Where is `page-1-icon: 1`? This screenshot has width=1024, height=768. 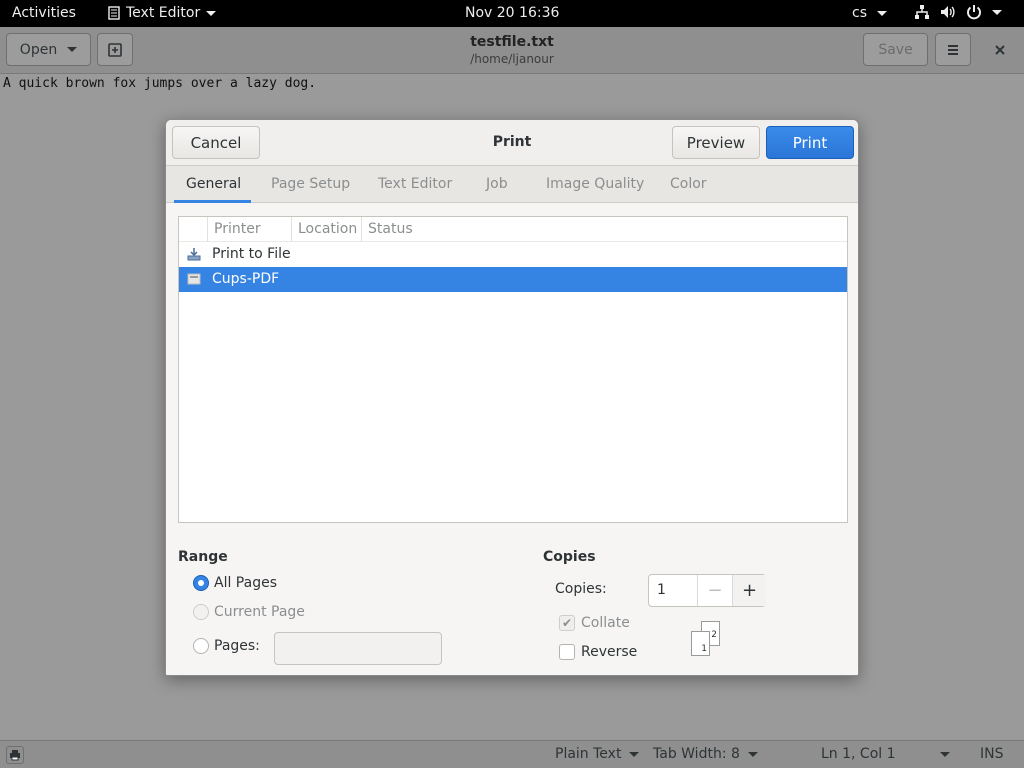
page-1-icon: 1 is located at coordinates (700, 643).